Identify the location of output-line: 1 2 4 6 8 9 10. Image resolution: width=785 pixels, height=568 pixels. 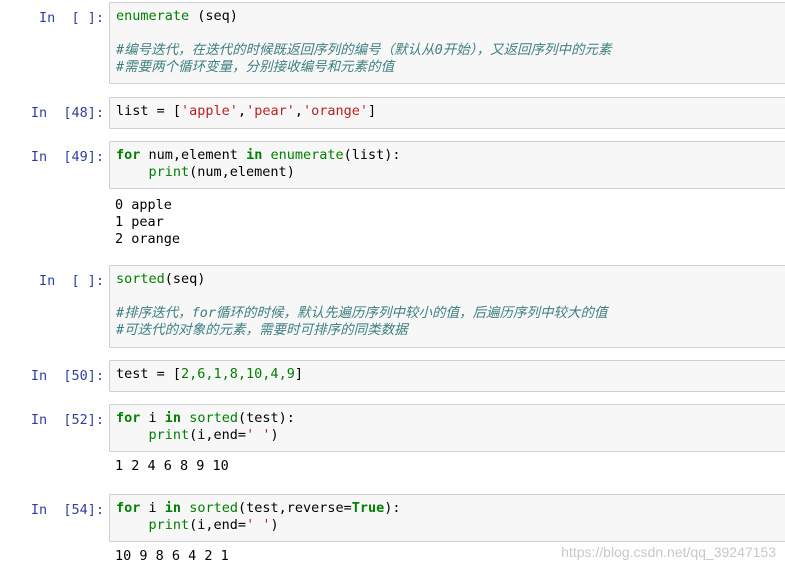
(172, 466).